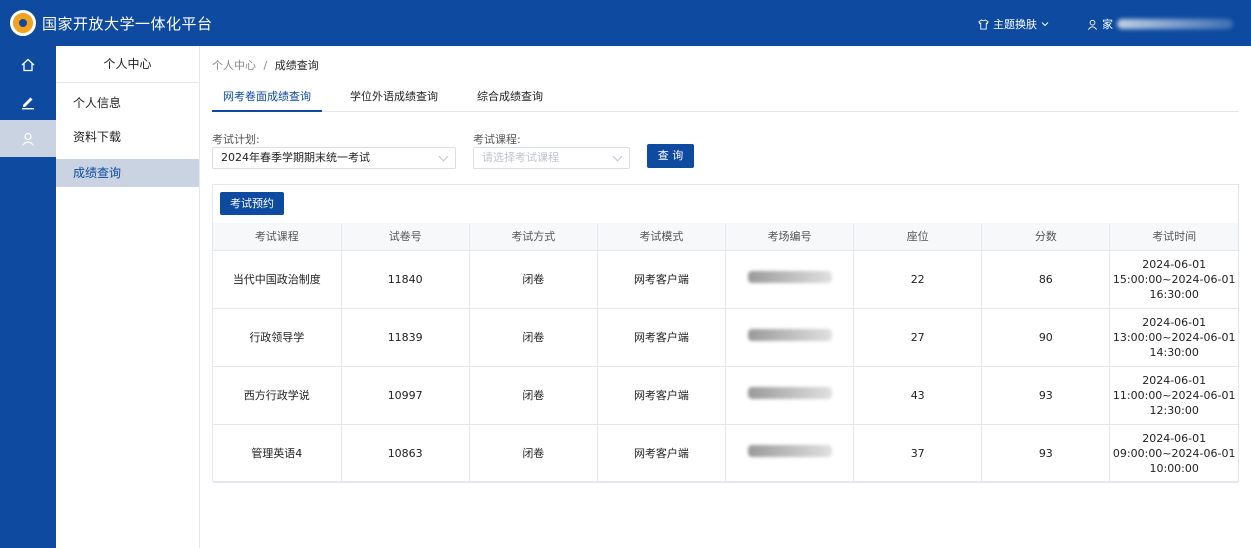  I want to click on shirt-icon, so click(983, 24).